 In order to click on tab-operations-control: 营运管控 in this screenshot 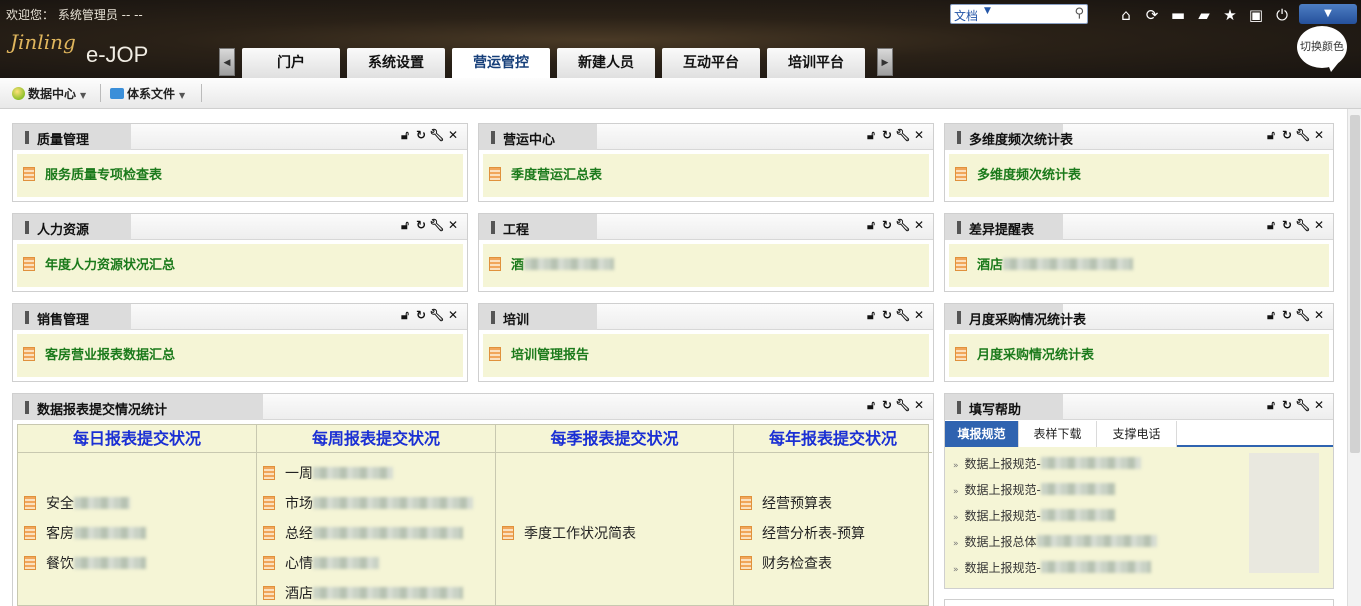, I will do `click(501, 63)`.